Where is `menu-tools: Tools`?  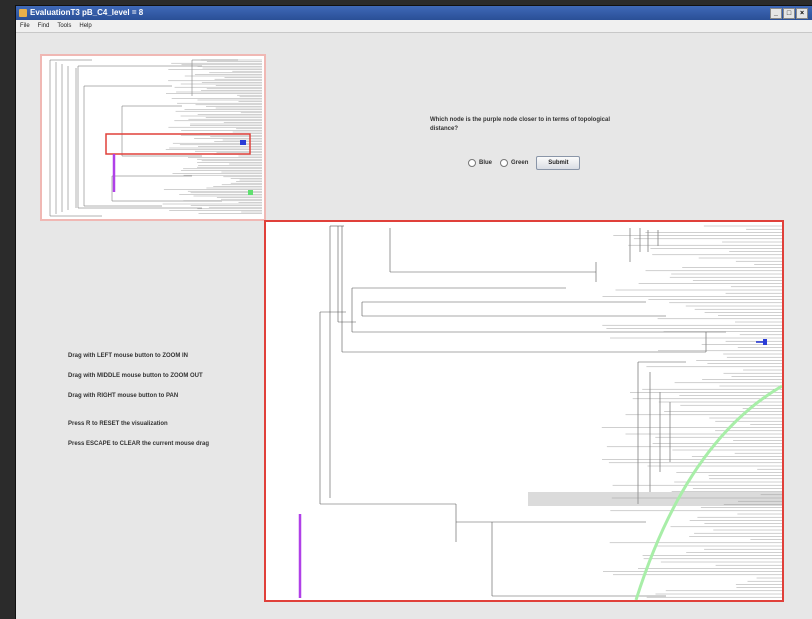
menu-tools: Tools is located at coordinates (64, 26).